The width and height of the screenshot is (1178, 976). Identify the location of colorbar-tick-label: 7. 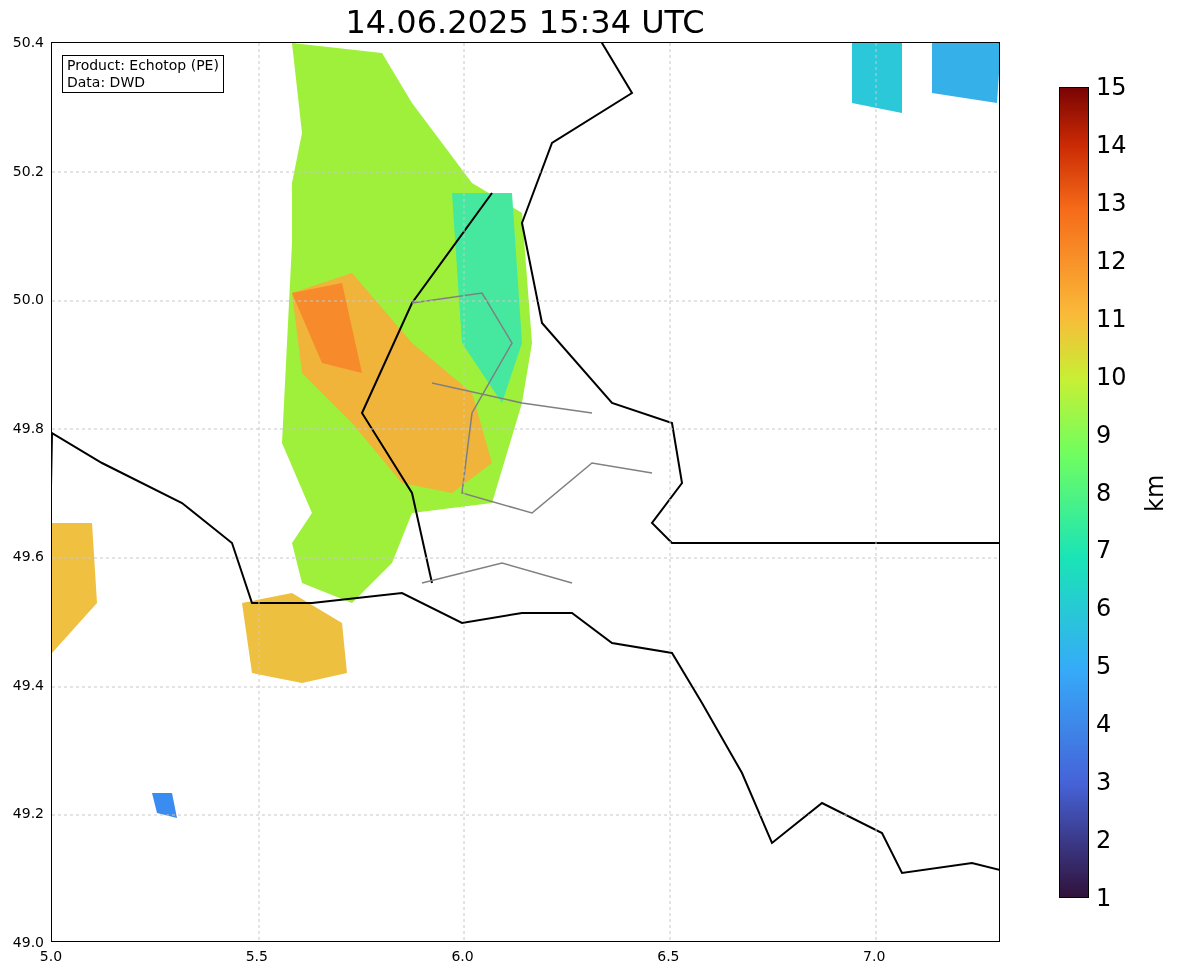
(1104, 550).